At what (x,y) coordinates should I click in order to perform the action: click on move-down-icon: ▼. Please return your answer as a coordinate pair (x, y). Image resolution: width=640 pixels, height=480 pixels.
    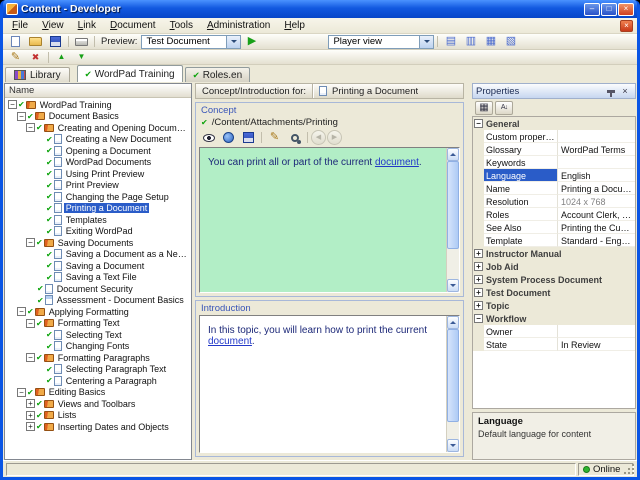
    Looking at the image, I should click on (81, 57).